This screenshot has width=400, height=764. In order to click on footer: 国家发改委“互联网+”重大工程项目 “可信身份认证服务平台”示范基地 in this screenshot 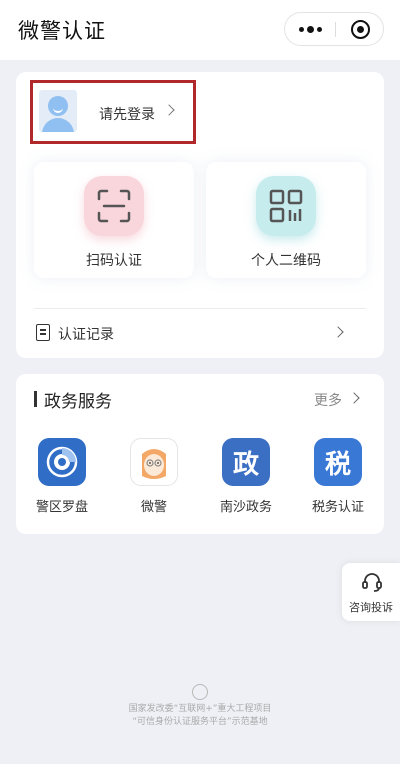, I will do `click(200, 706)`.